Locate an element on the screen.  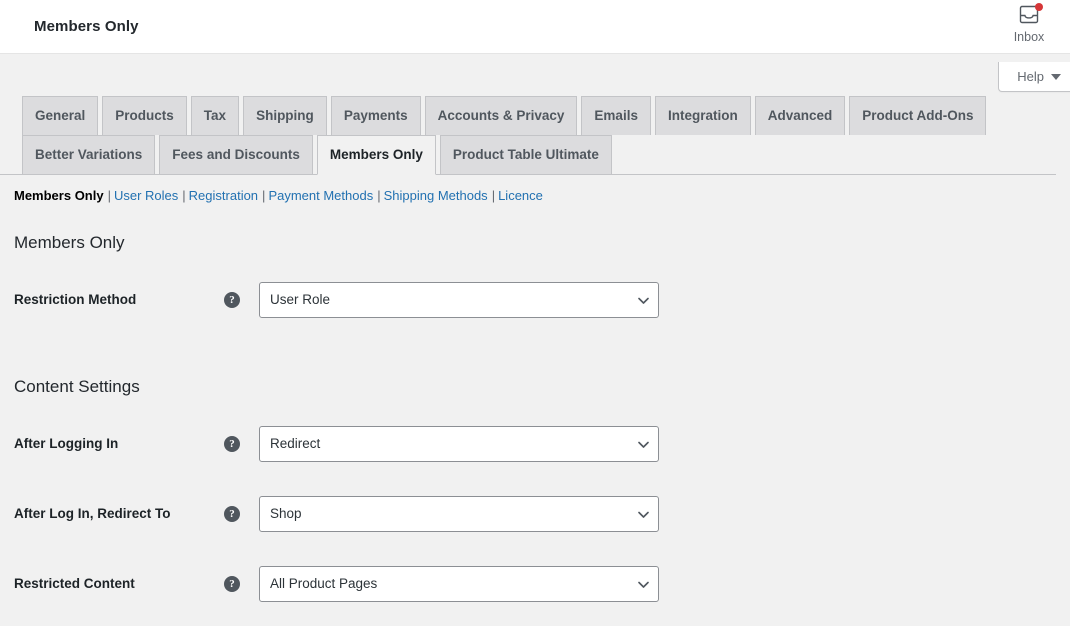
tab-fees-and-discounts: Fees and Discounts is located at coordinates (236, 155).